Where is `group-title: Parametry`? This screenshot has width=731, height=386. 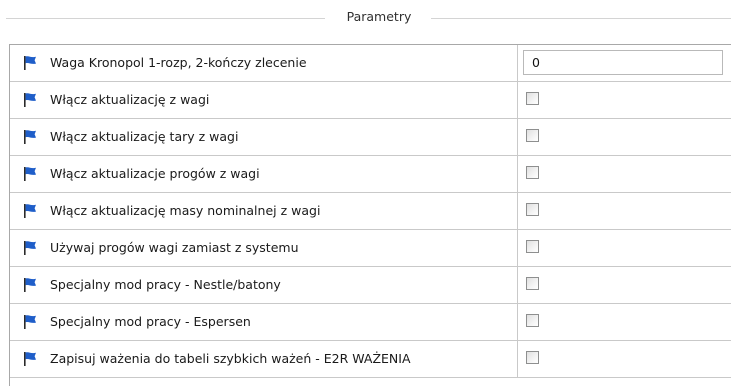 group-title: Parametry is located at coordinates (379, 16).